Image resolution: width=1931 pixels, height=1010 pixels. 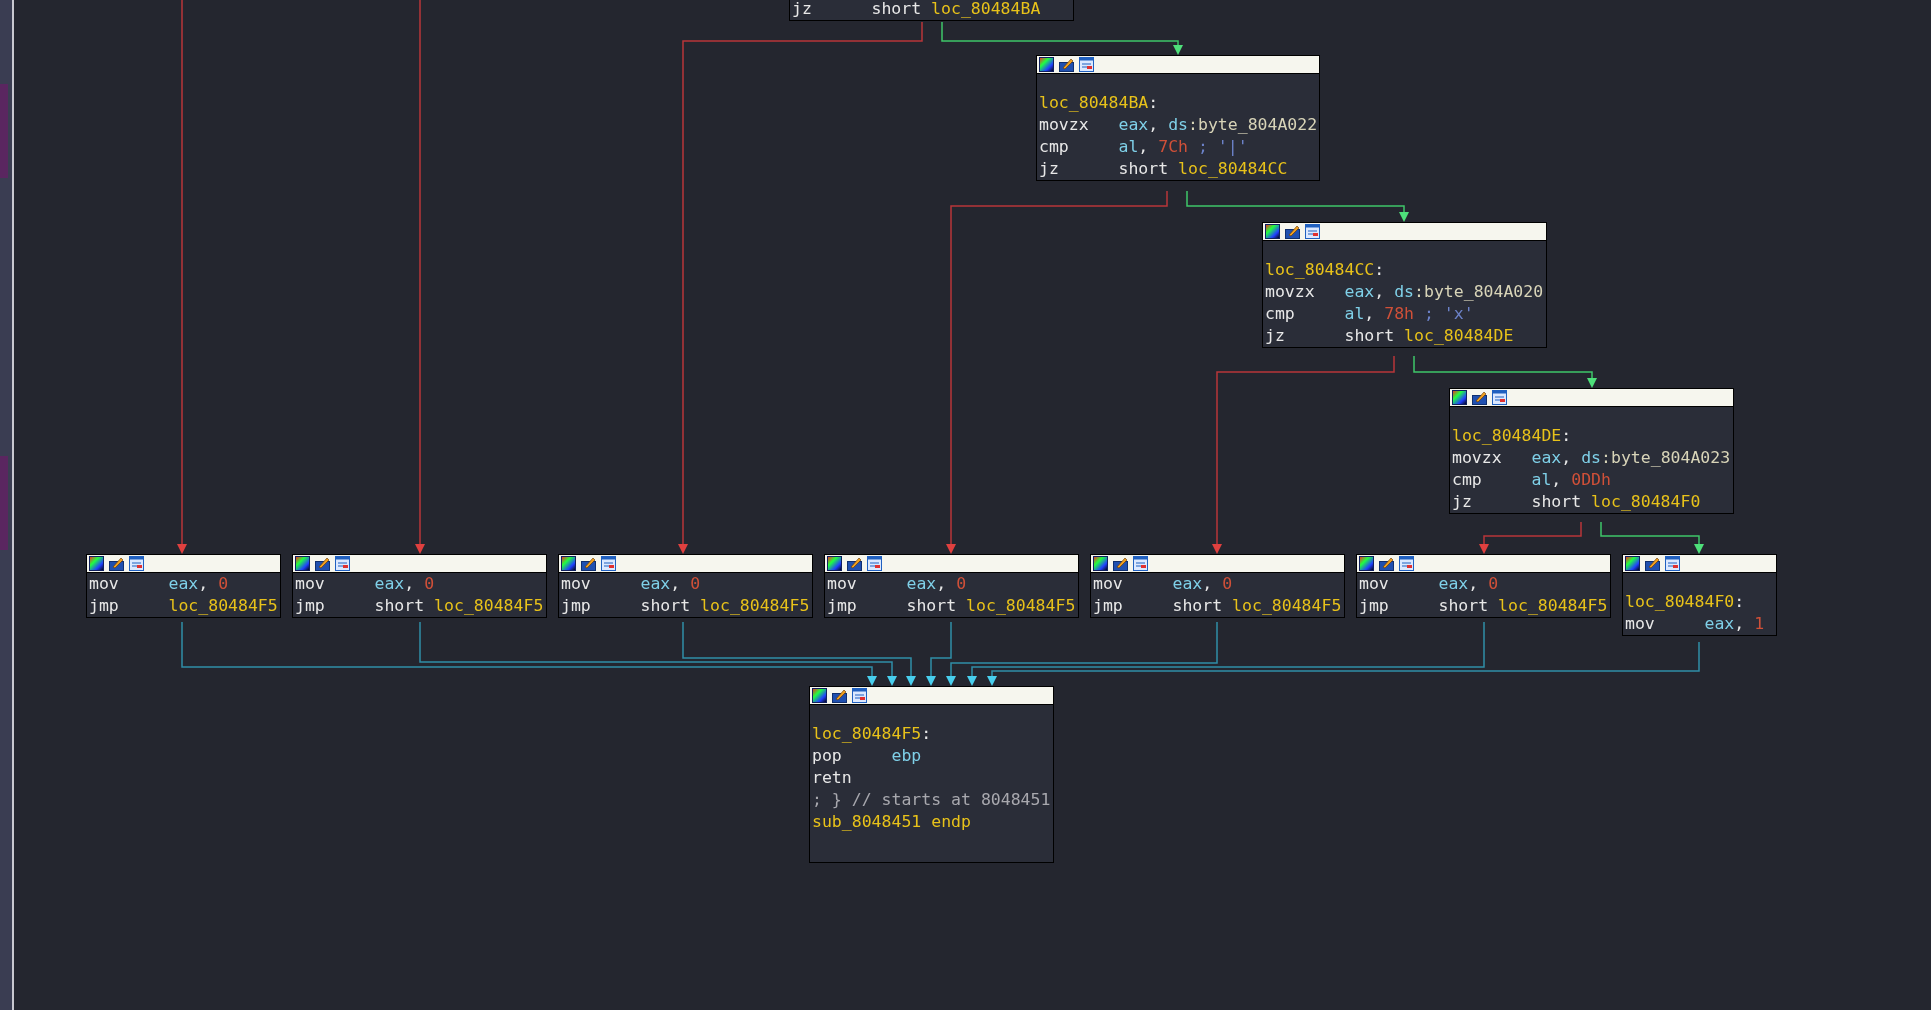 What do you see at coordinates (1512, 436) in the screenshot?
I see `code-line: loc_80484DE:` at bounding box center [1512, 436].